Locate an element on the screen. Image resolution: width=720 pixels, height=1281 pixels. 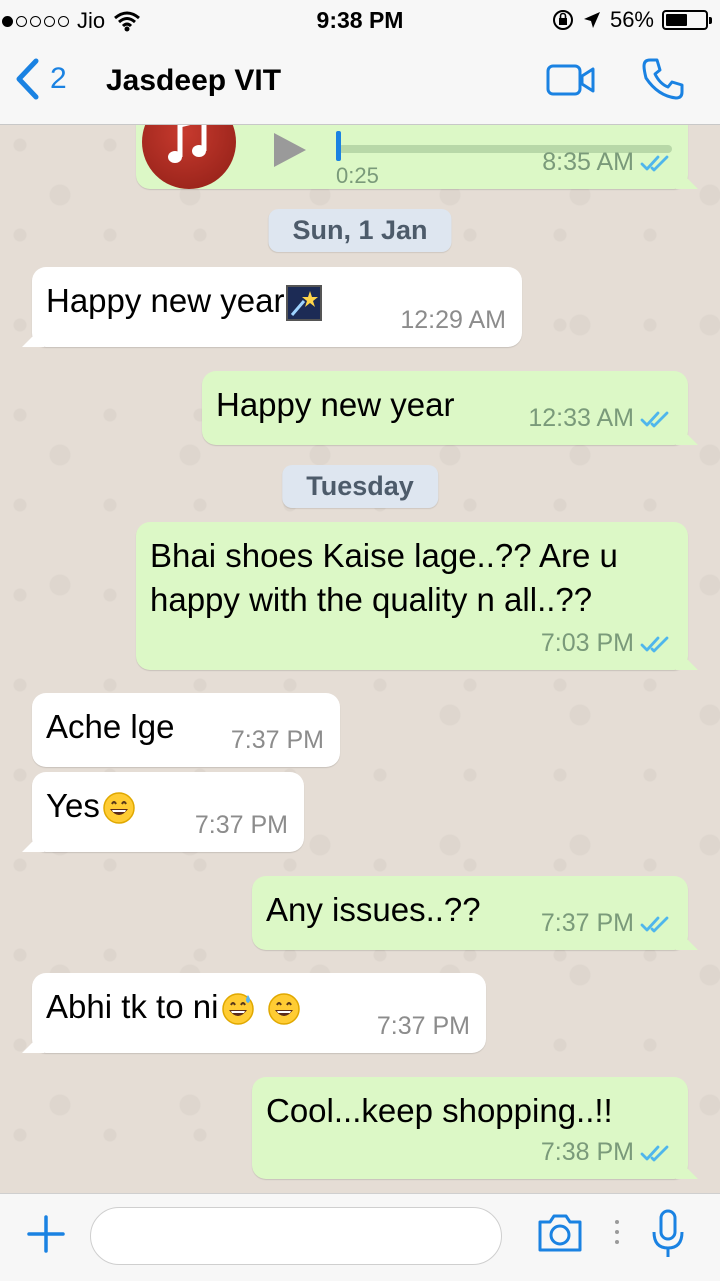
audio-album-art is located at coordinates (189, 157).